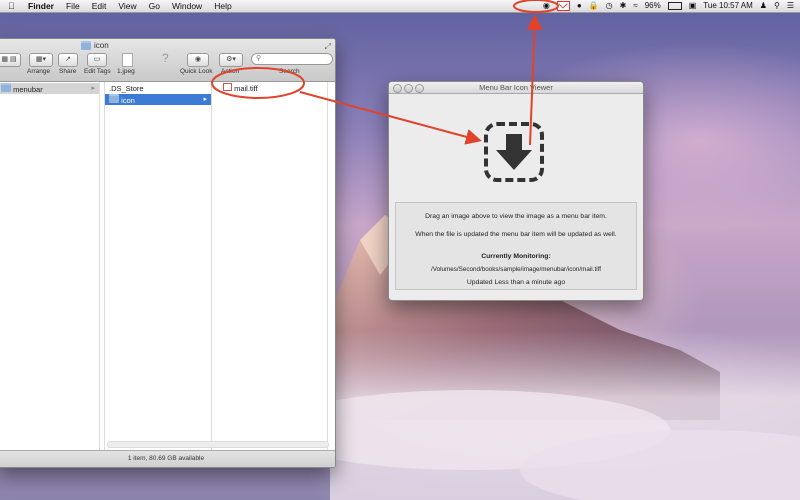 Image resolution: width=800 pixels, height=500 pixels. What do you see at coordinates (563, 6) in the screenshot?
I see `mail-menubar-icon` at bounding box center [563, 6].